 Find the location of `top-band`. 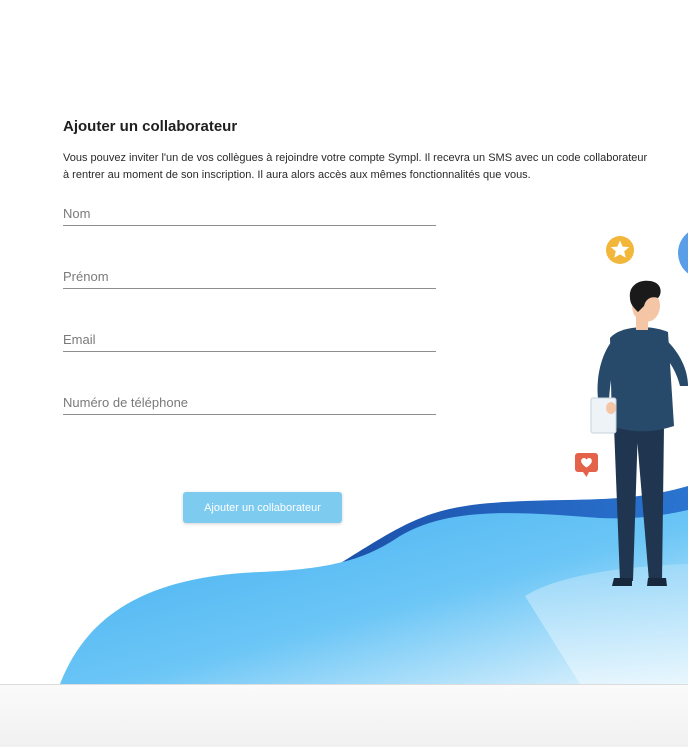

top-band is located at coordinates (344, 43).